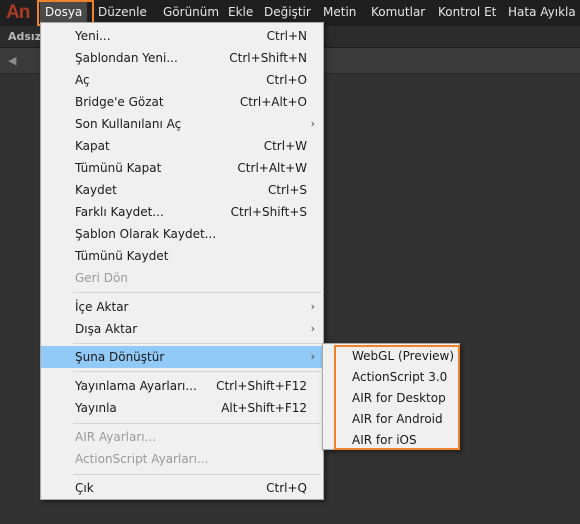 This screenshot has width=580, height=524. I want to click on menu-item-import: İçe Aktar ›, so click(182, 307).